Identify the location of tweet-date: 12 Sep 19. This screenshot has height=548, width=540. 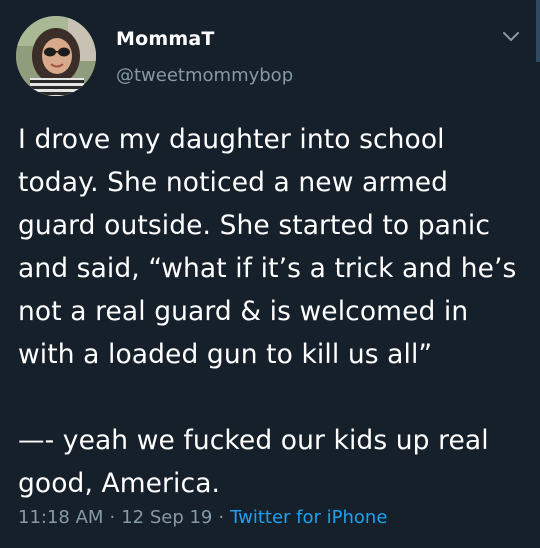
(166, 517).